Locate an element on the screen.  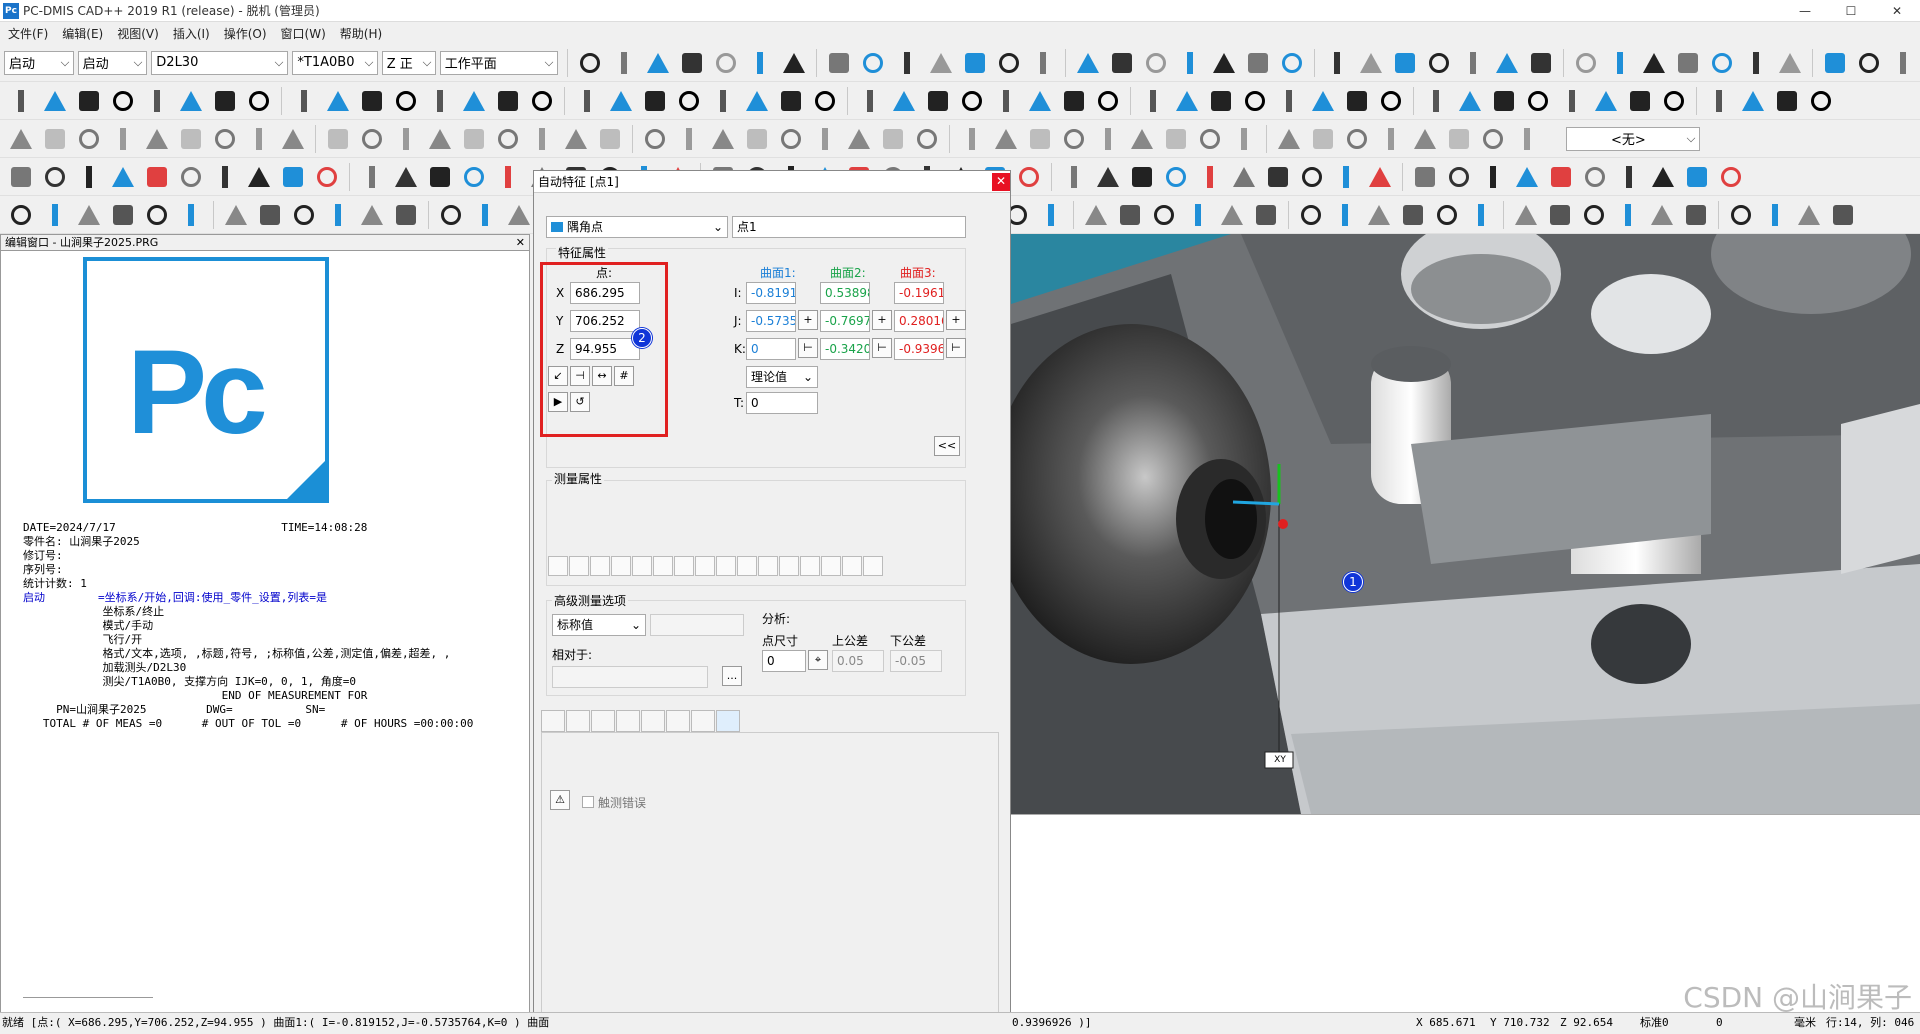
surface2-j-input: -0.7697 is located at coordinates (845, 321).